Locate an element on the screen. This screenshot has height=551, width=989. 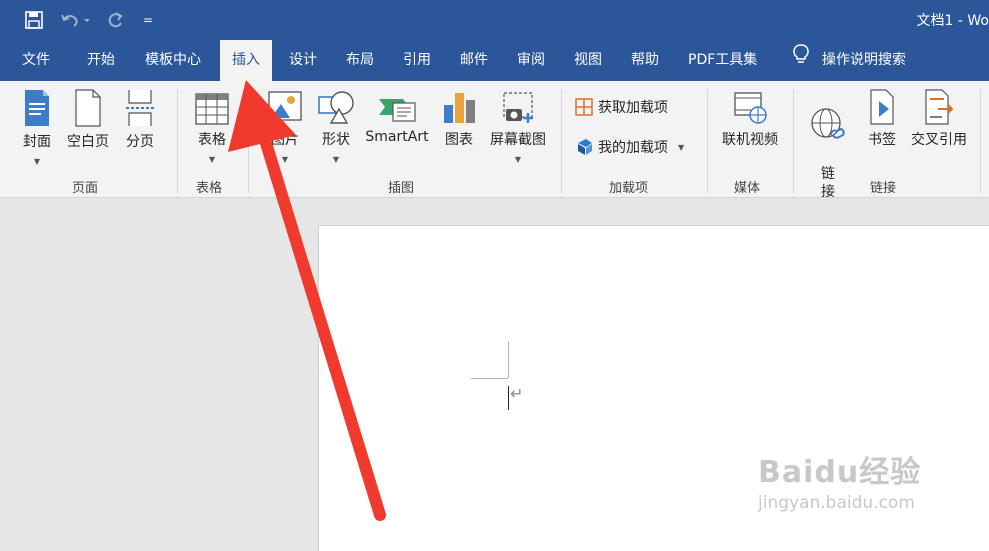
group-label-pages: 页面 is located at coordinates (85, 188).